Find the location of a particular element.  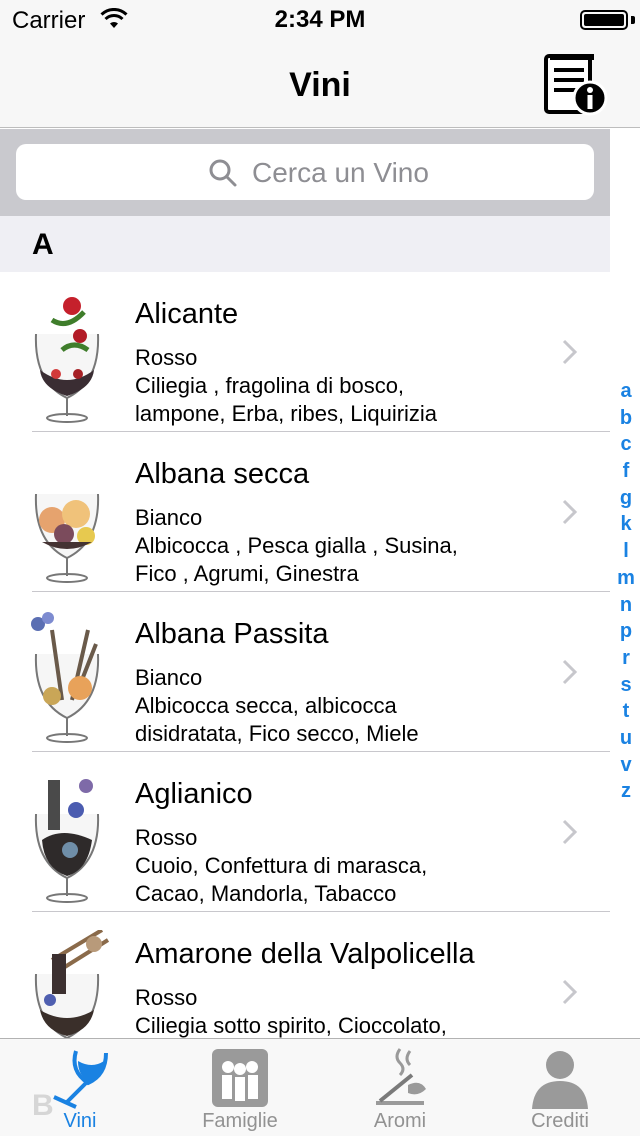

tab-bar: B Vini Famiglie Aromi Crediti is located at coordinates (320, 1087).